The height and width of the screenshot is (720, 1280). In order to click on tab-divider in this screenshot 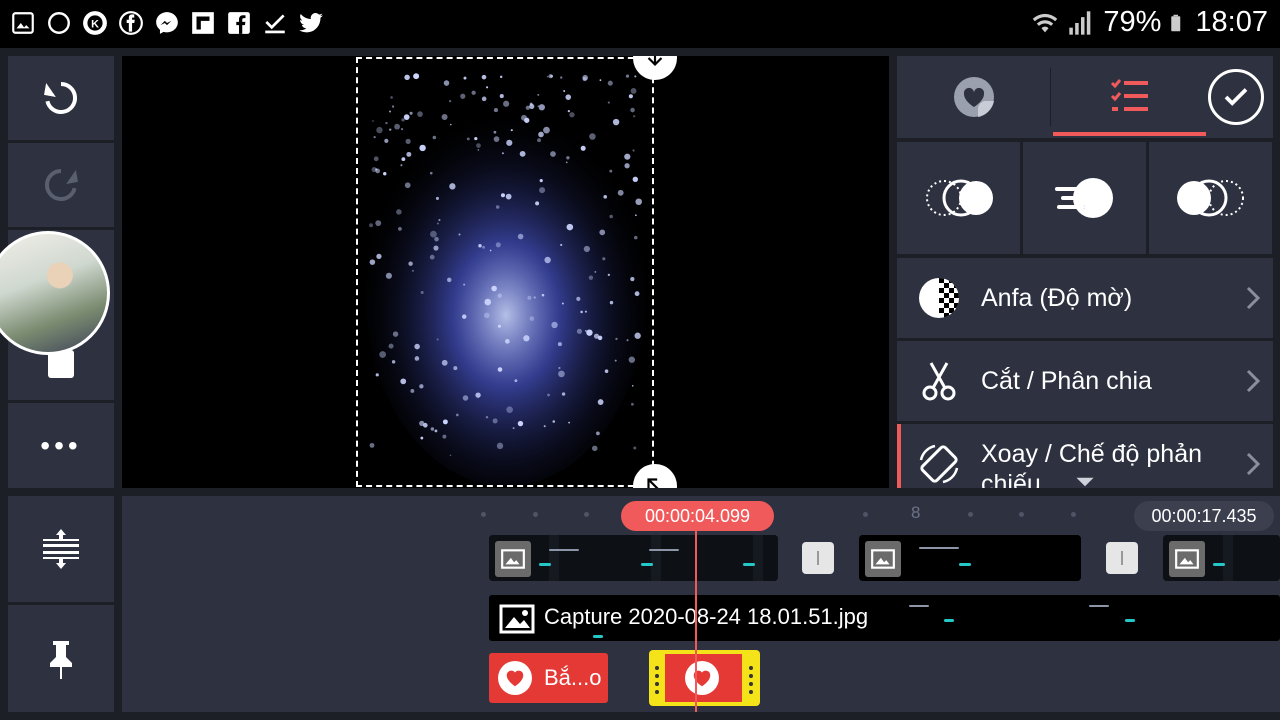, I will do `click(1050, 97)`.